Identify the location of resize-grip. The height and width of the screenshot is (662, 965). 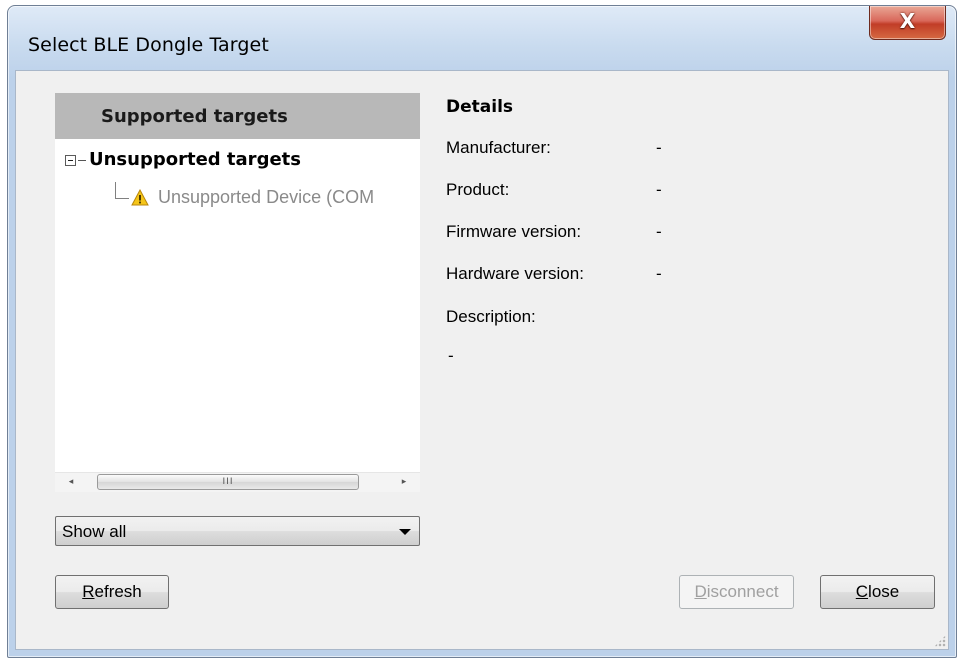
(940, 641).